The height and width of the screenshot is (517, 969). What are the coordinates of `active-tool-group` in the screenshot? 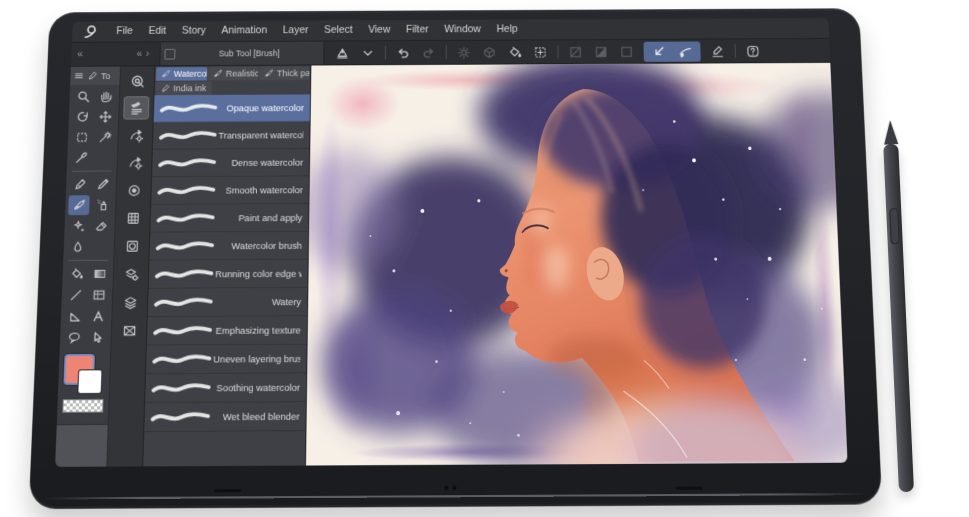 It's located at (672, 51).